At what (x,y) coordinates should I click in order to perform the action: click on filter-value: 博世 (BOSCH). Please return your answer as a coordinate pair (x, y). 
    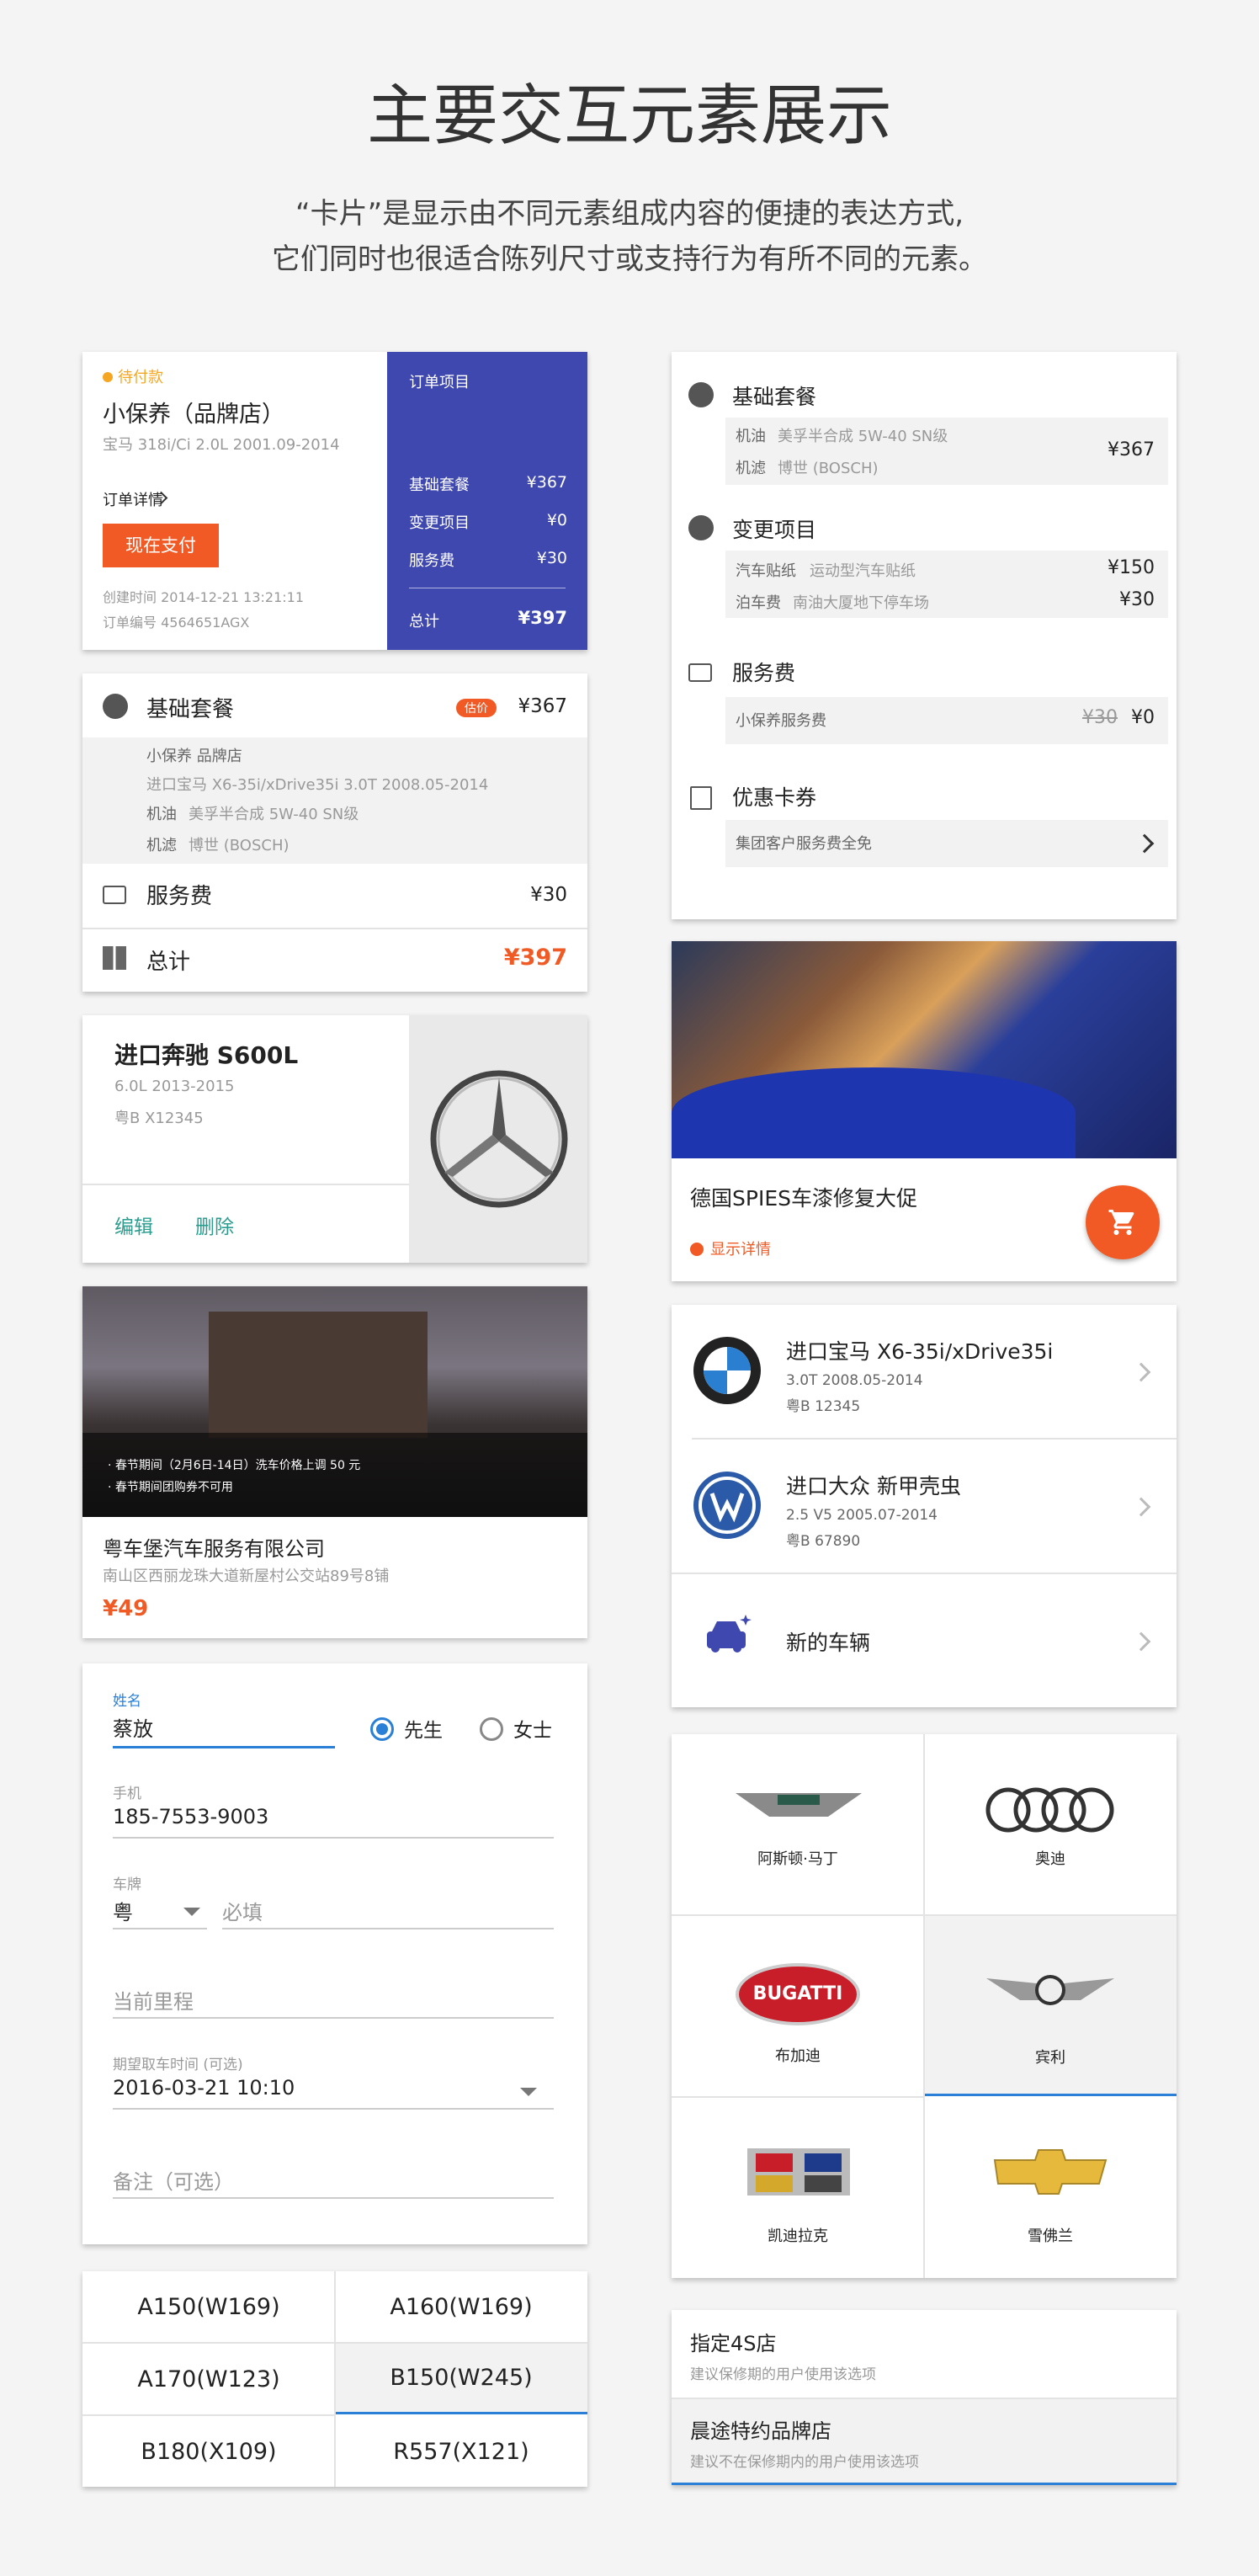
    Looking at the image, I should click on (828, 469).